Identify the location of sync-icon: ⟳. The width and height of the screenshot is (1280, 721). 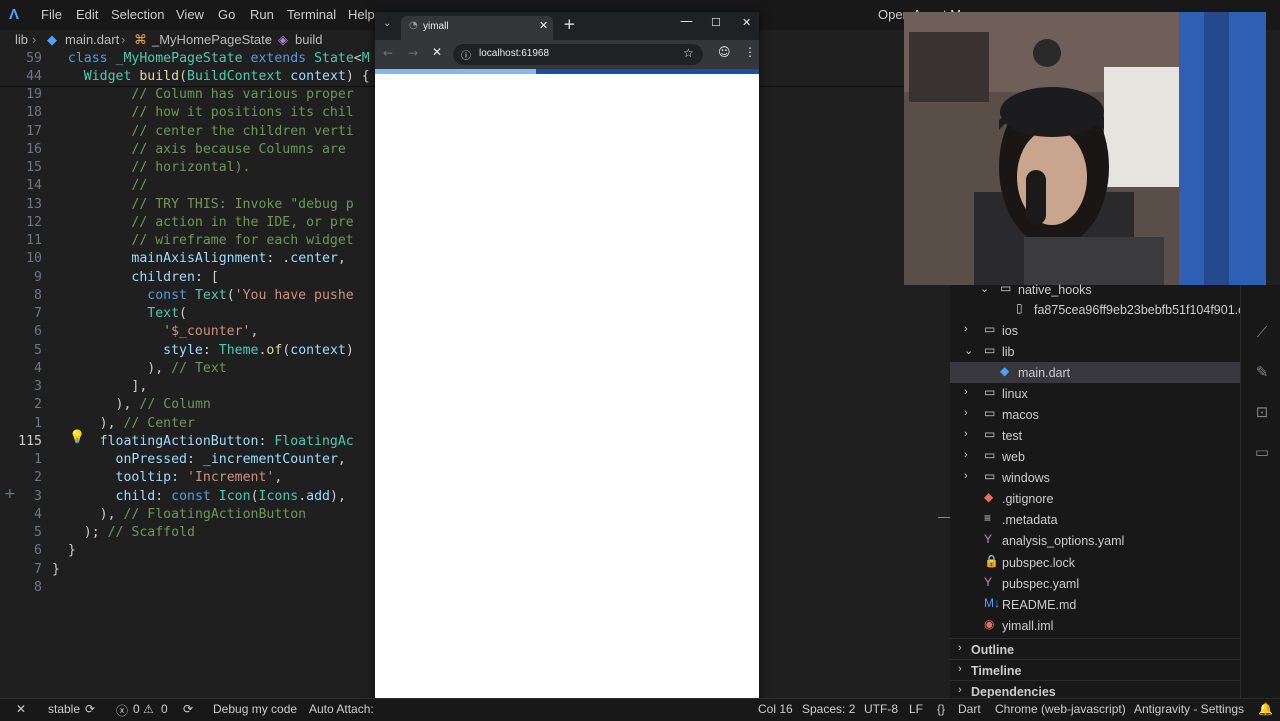
(90, 709).